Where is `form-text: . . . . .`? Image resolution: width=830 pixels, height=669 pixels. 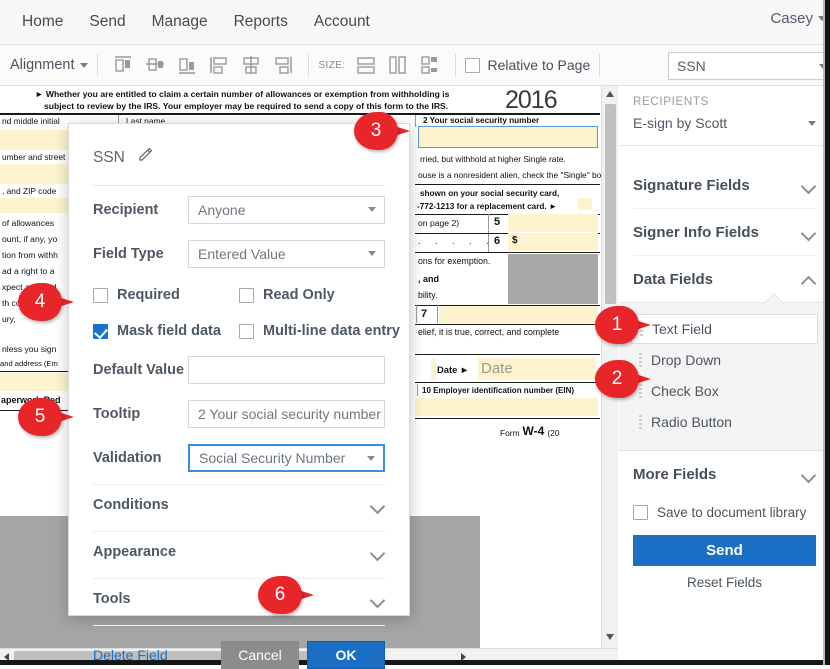
form-text: . . . . . is located at coordinates (456, 241).